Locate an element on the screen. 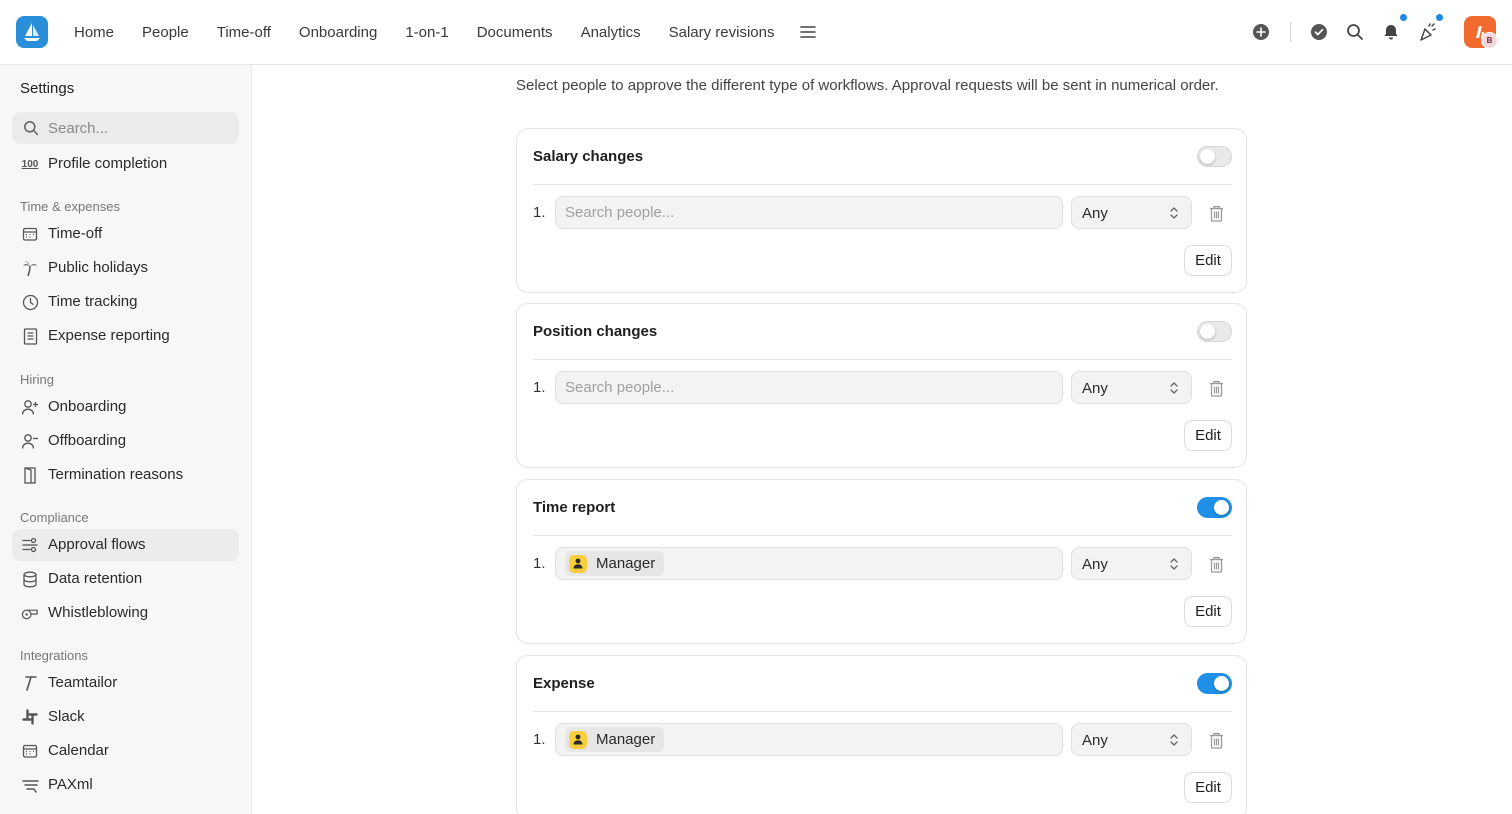 This screenshot has height=814, width=1512. sidebar-item-profile-completion: 100 Profile completion is located at coordinates (125, 164).